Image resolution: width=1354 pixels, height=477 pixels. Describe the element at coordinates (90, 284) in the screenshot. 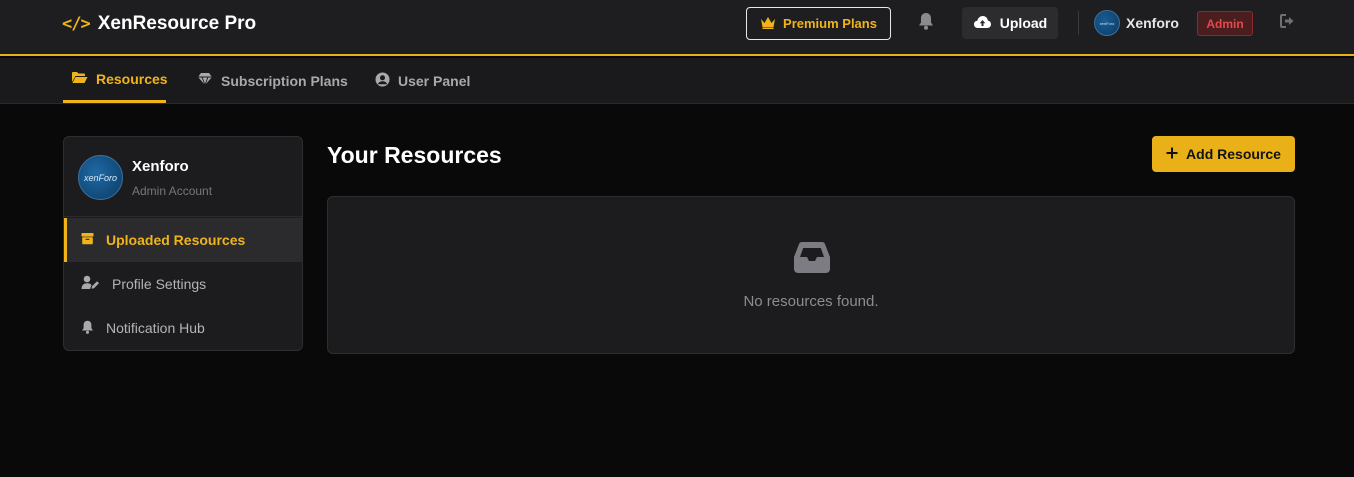

I see `user-edit-icon` at that location.